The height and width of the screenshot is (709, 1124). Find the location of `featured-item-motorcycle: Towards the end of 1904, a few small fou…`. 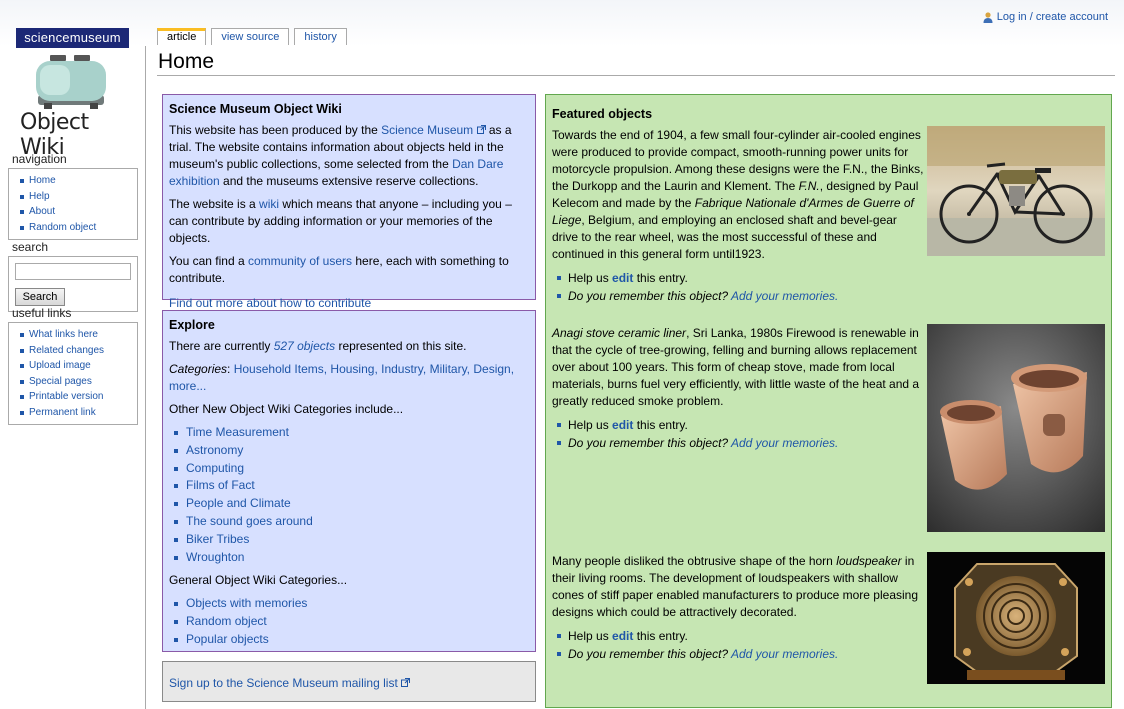

featured-item-motorcycle: Towards the end of 1904, a few small fou… is located at coordinates (738, 216).